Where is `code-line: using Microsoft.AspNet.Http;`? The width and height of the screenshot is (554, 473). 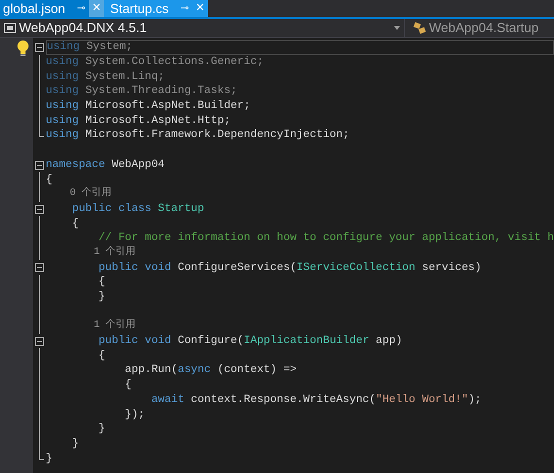 code-line: using Microsoft.AspNet.Http; is located at coordinates (139, 121).